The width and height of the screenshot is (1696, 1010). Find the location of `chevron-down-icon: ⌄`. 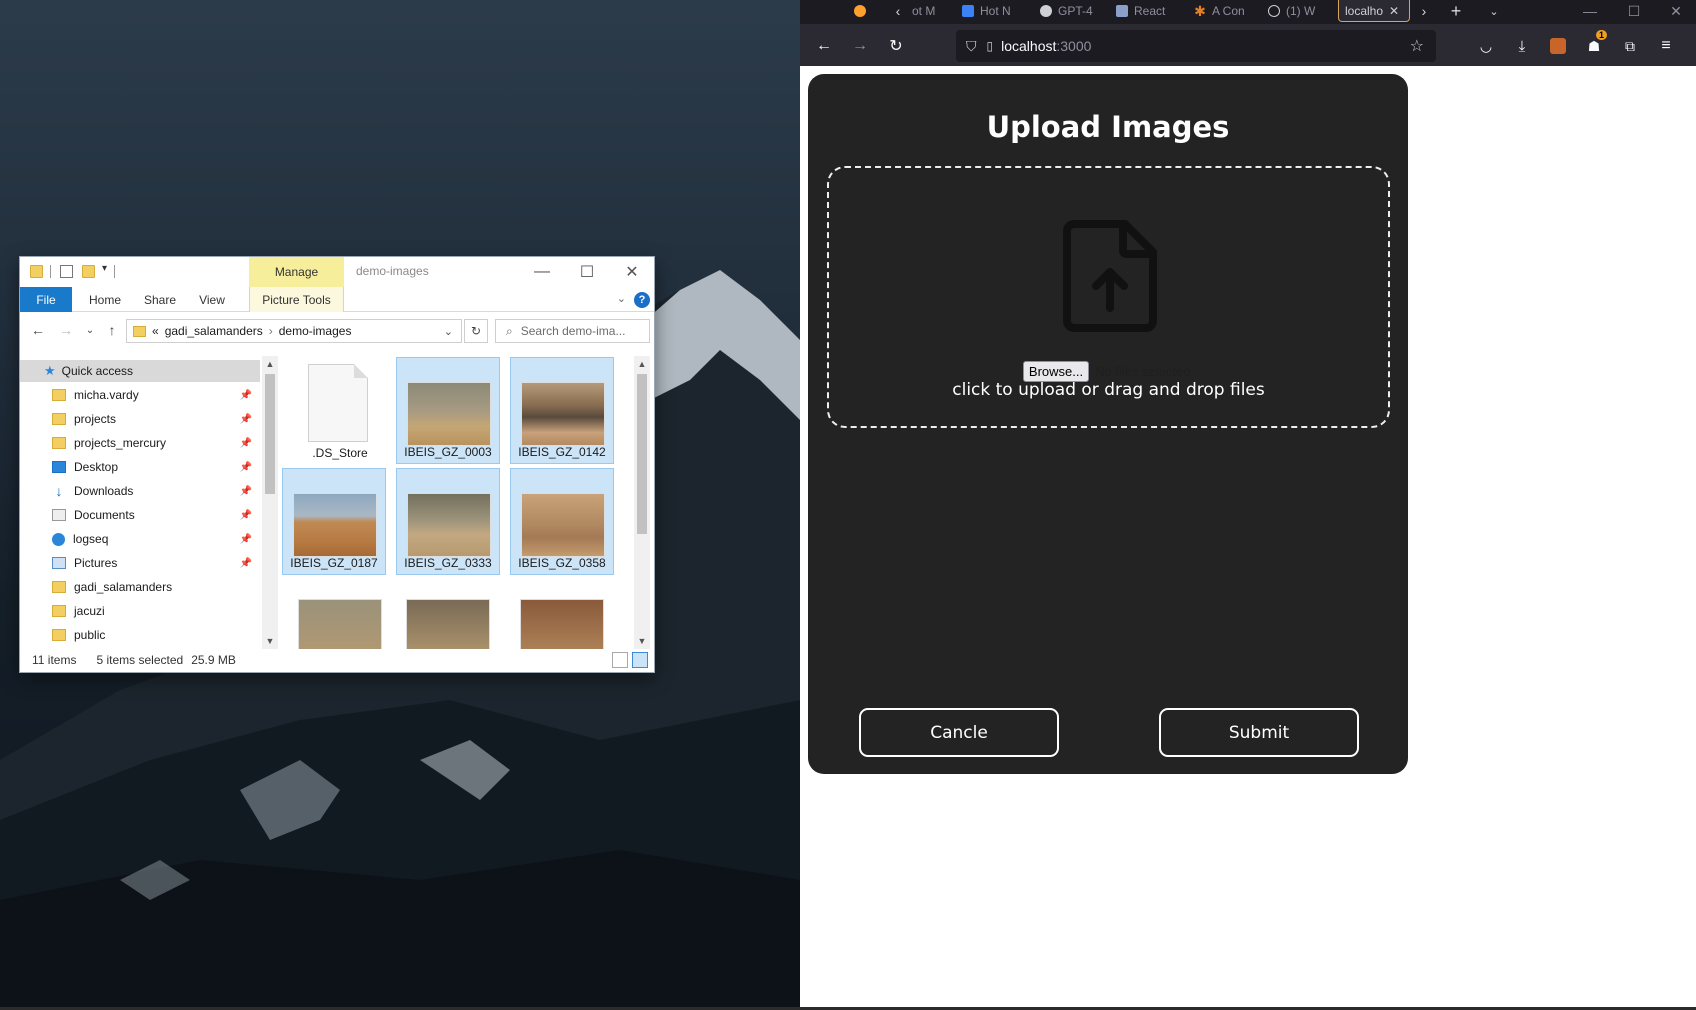

chevron-down-icon: ⌄ is located at coordinates (448, 331).